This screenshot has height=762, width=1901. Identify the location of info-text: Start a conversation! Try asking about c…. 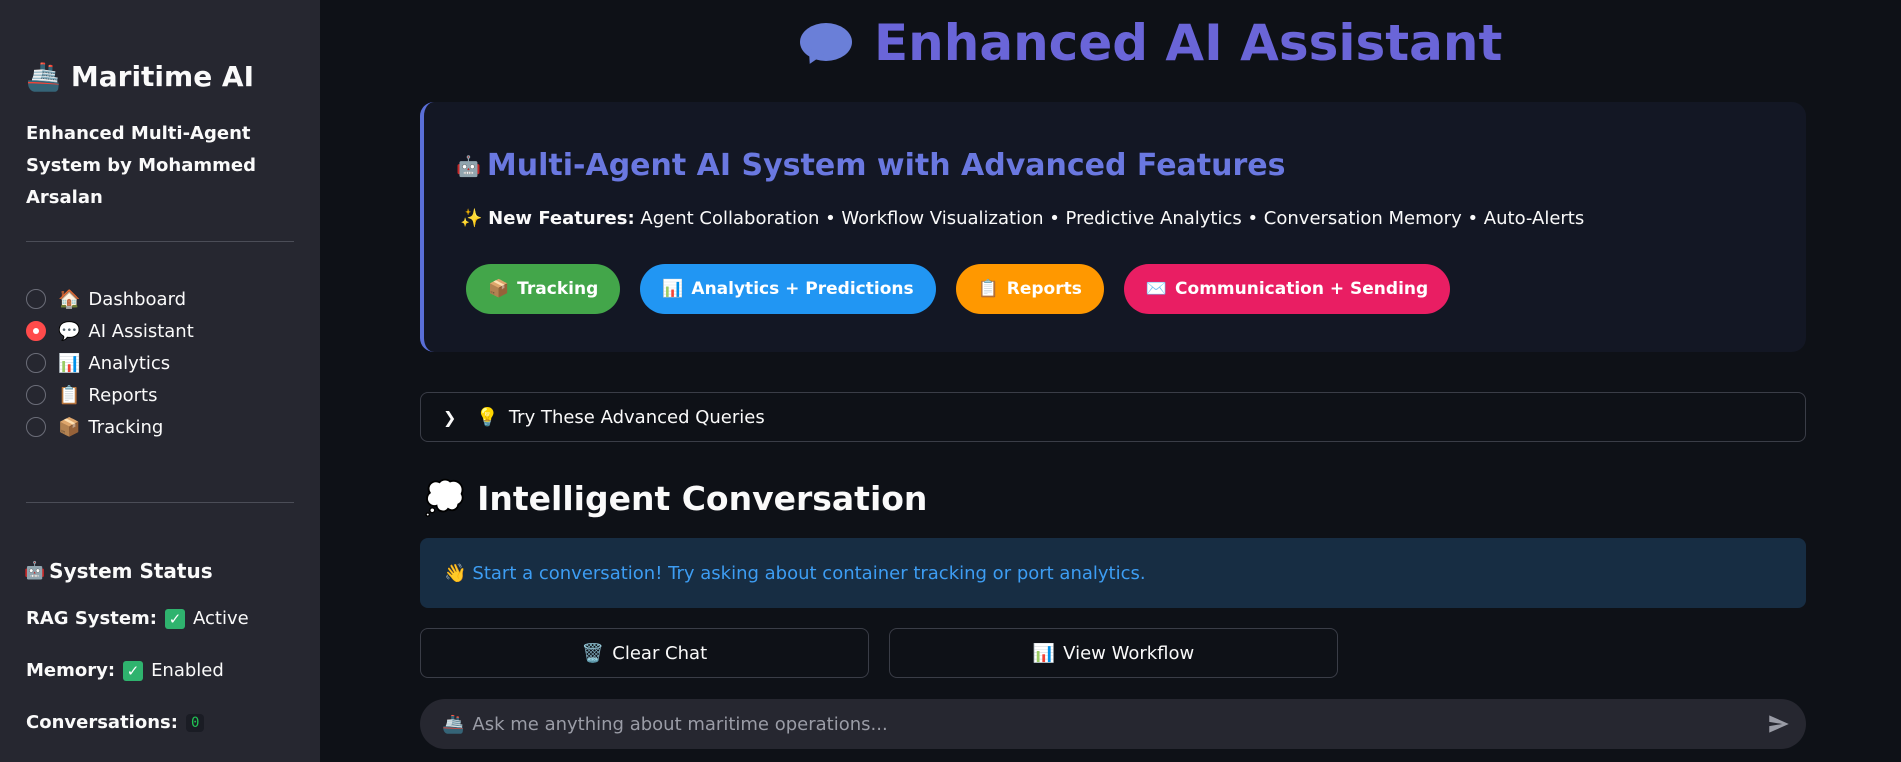
(809, 573).